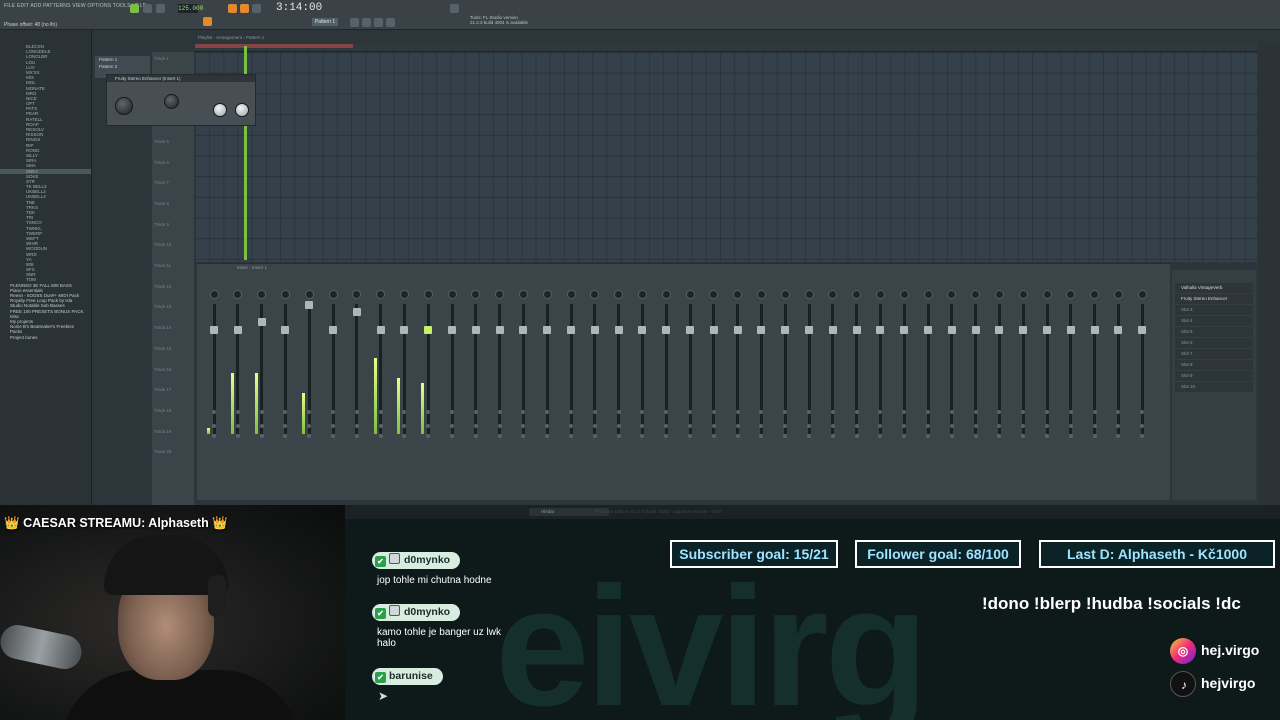 The height and width of the screenshot is (720, 1280). Describe the element at coordinates (274, 46) in the screenshot. I see `loop-region` at that location.